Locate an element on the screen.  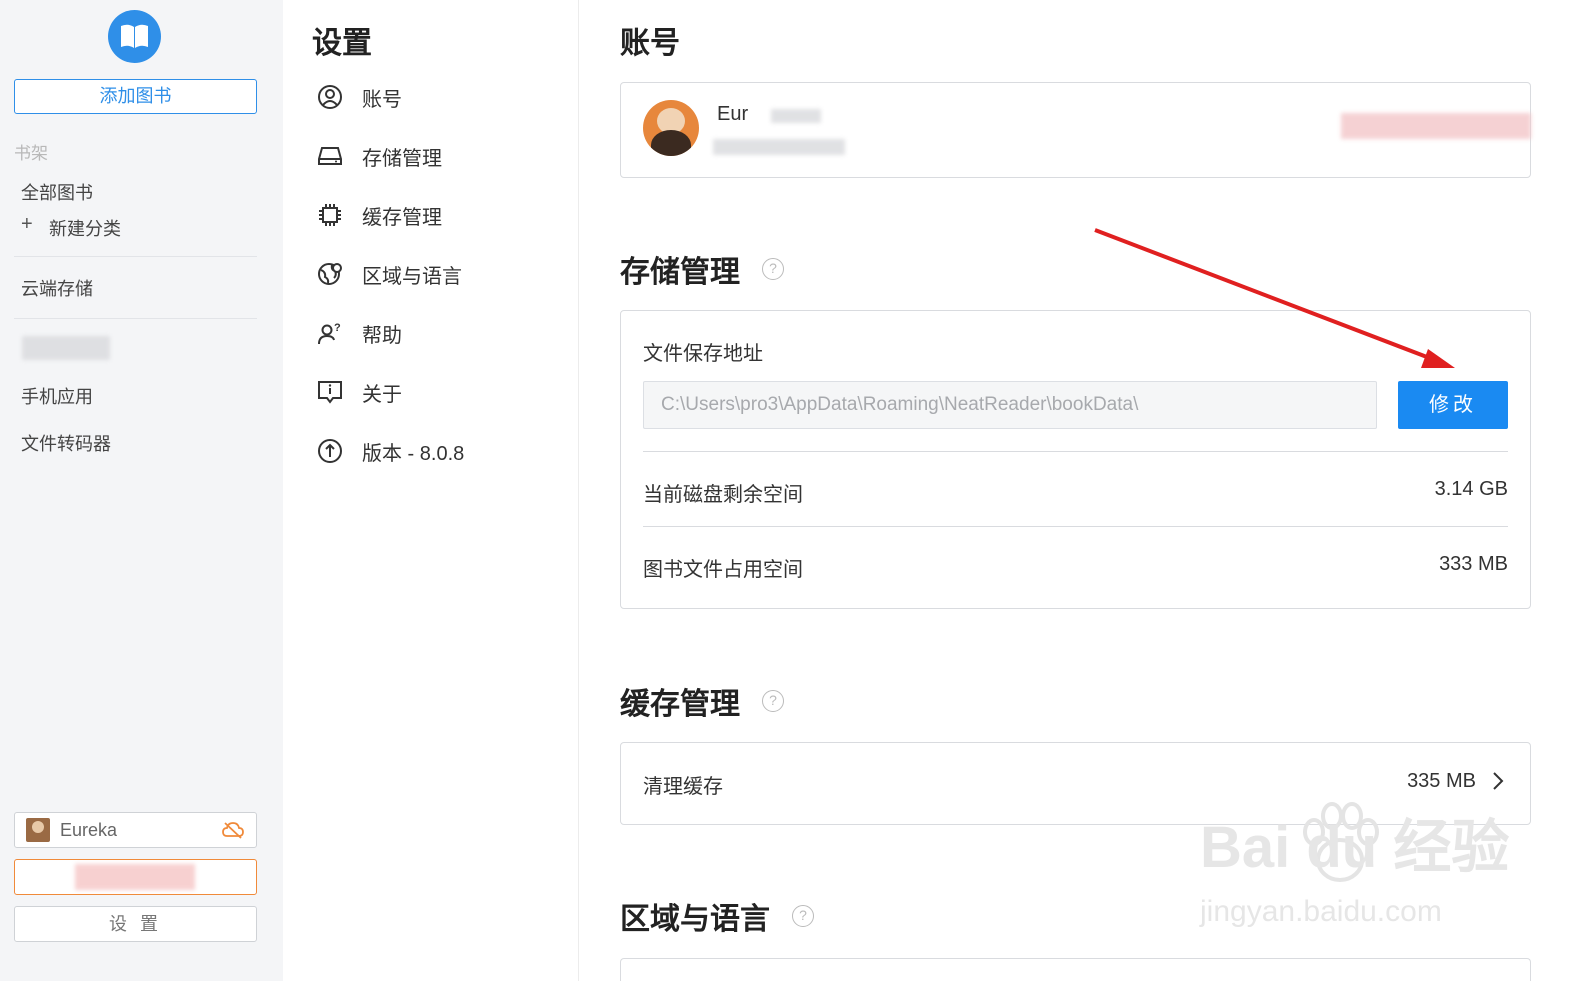
region-section-title: 区域与语言 ? is located at coordinates (717, 916).